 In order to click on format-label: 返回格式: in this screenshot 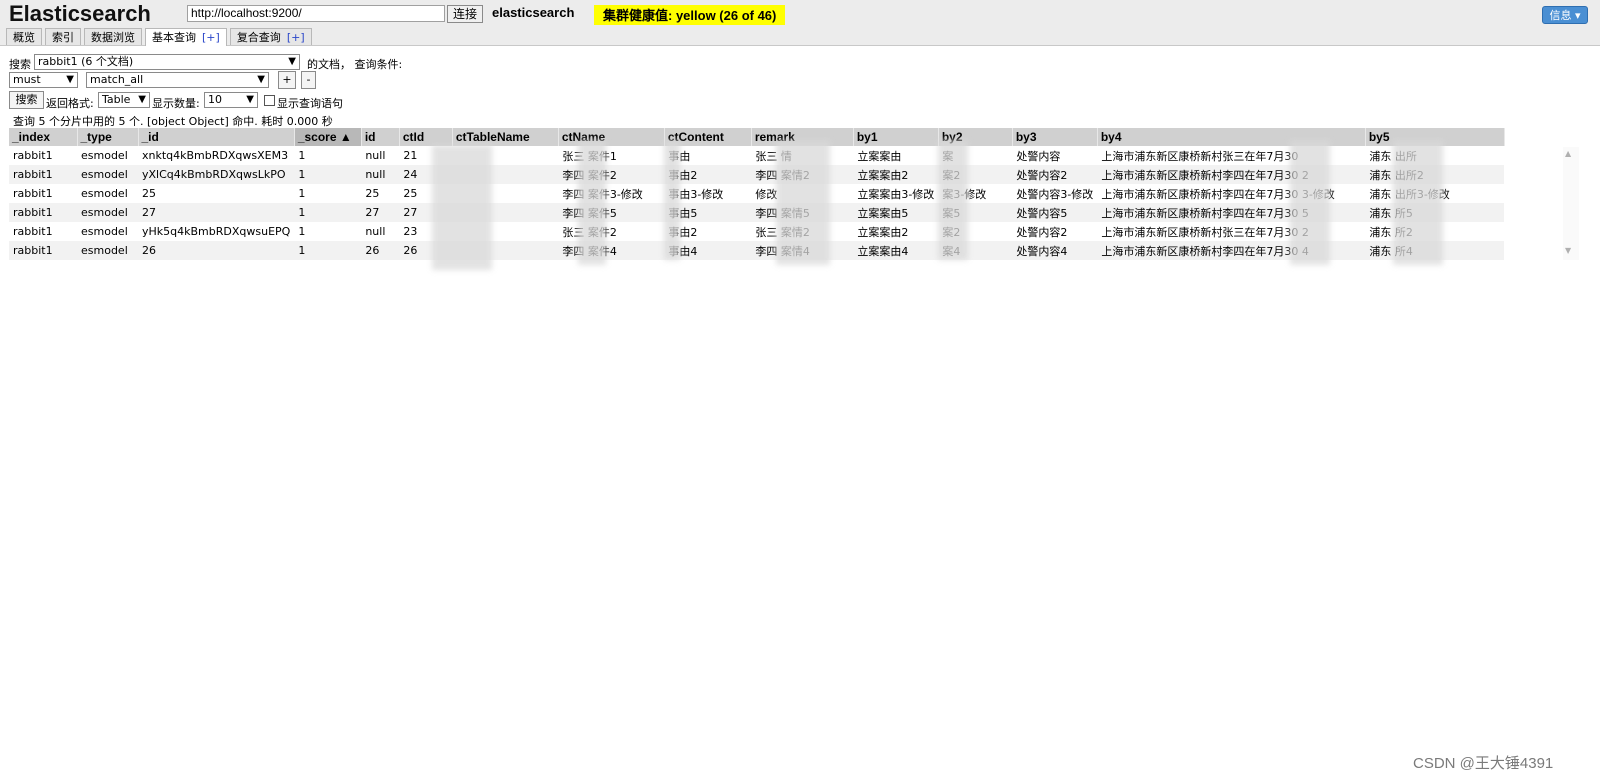, I will do `click(70, 103)`.